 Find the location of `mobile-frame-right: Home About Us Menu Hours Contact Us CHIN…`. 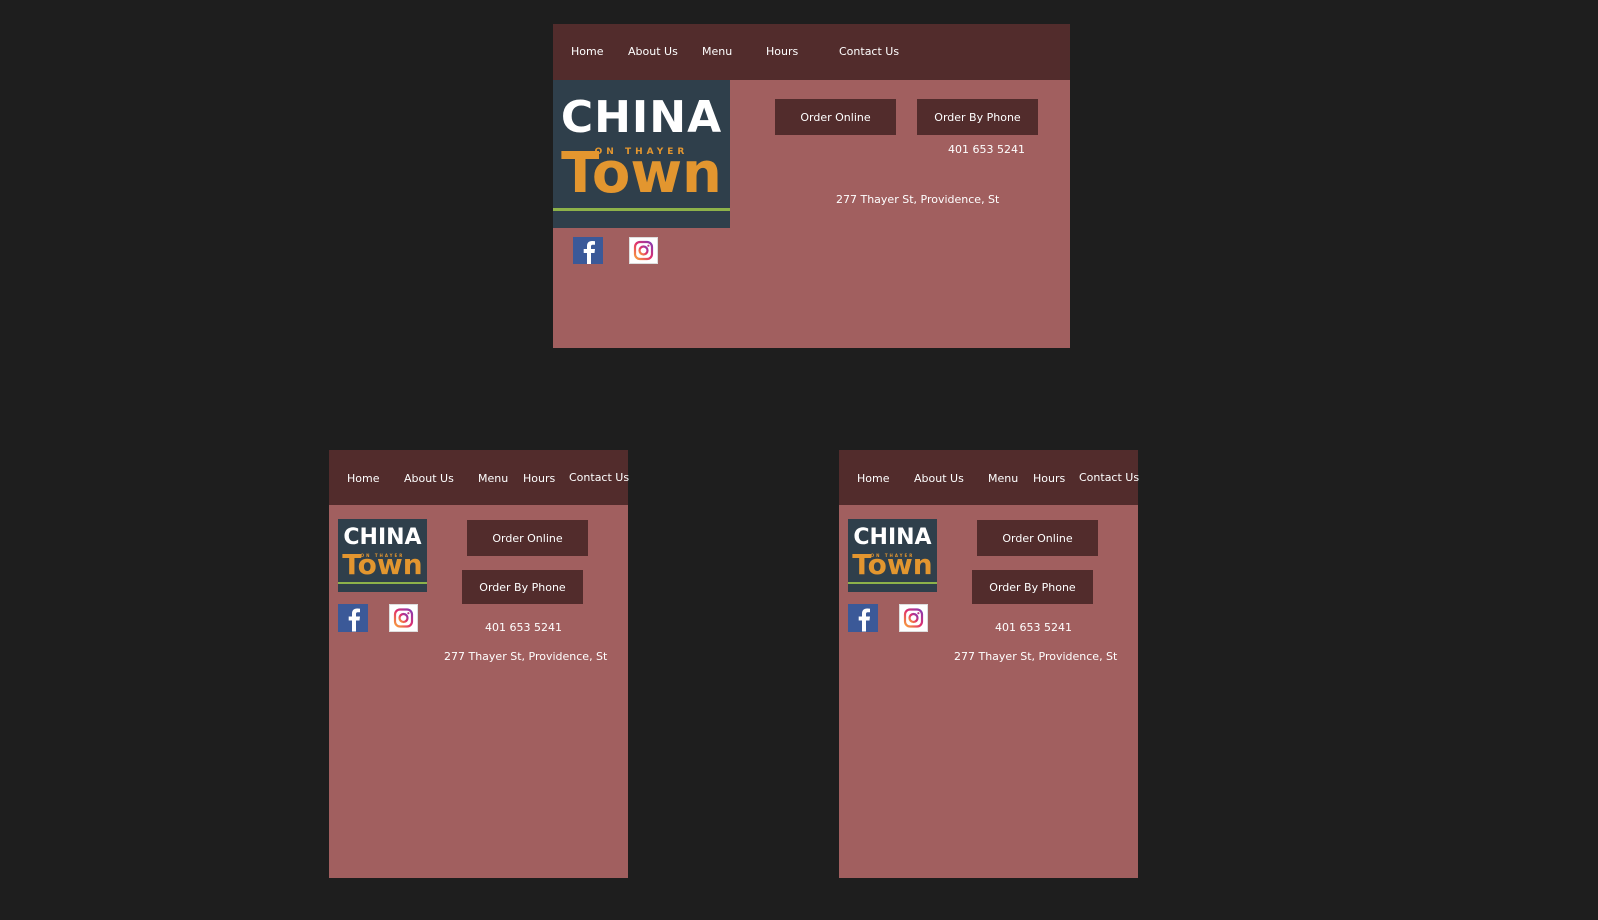

mobile-frame-right: Home About Us Menu Hours Contact Us CHIN… is located at coordinates (989, 664).